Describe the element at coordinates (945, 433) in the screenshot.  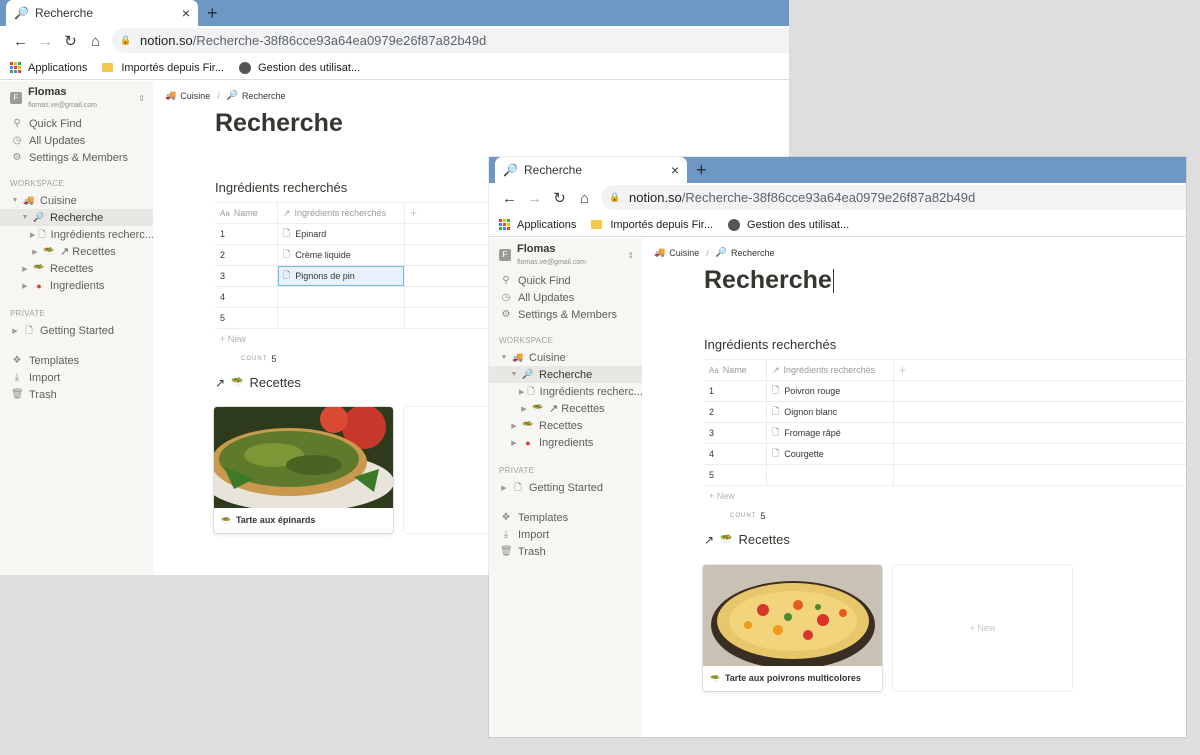
I see `table-row: 3 🗋 Fromage râpé` at that location.